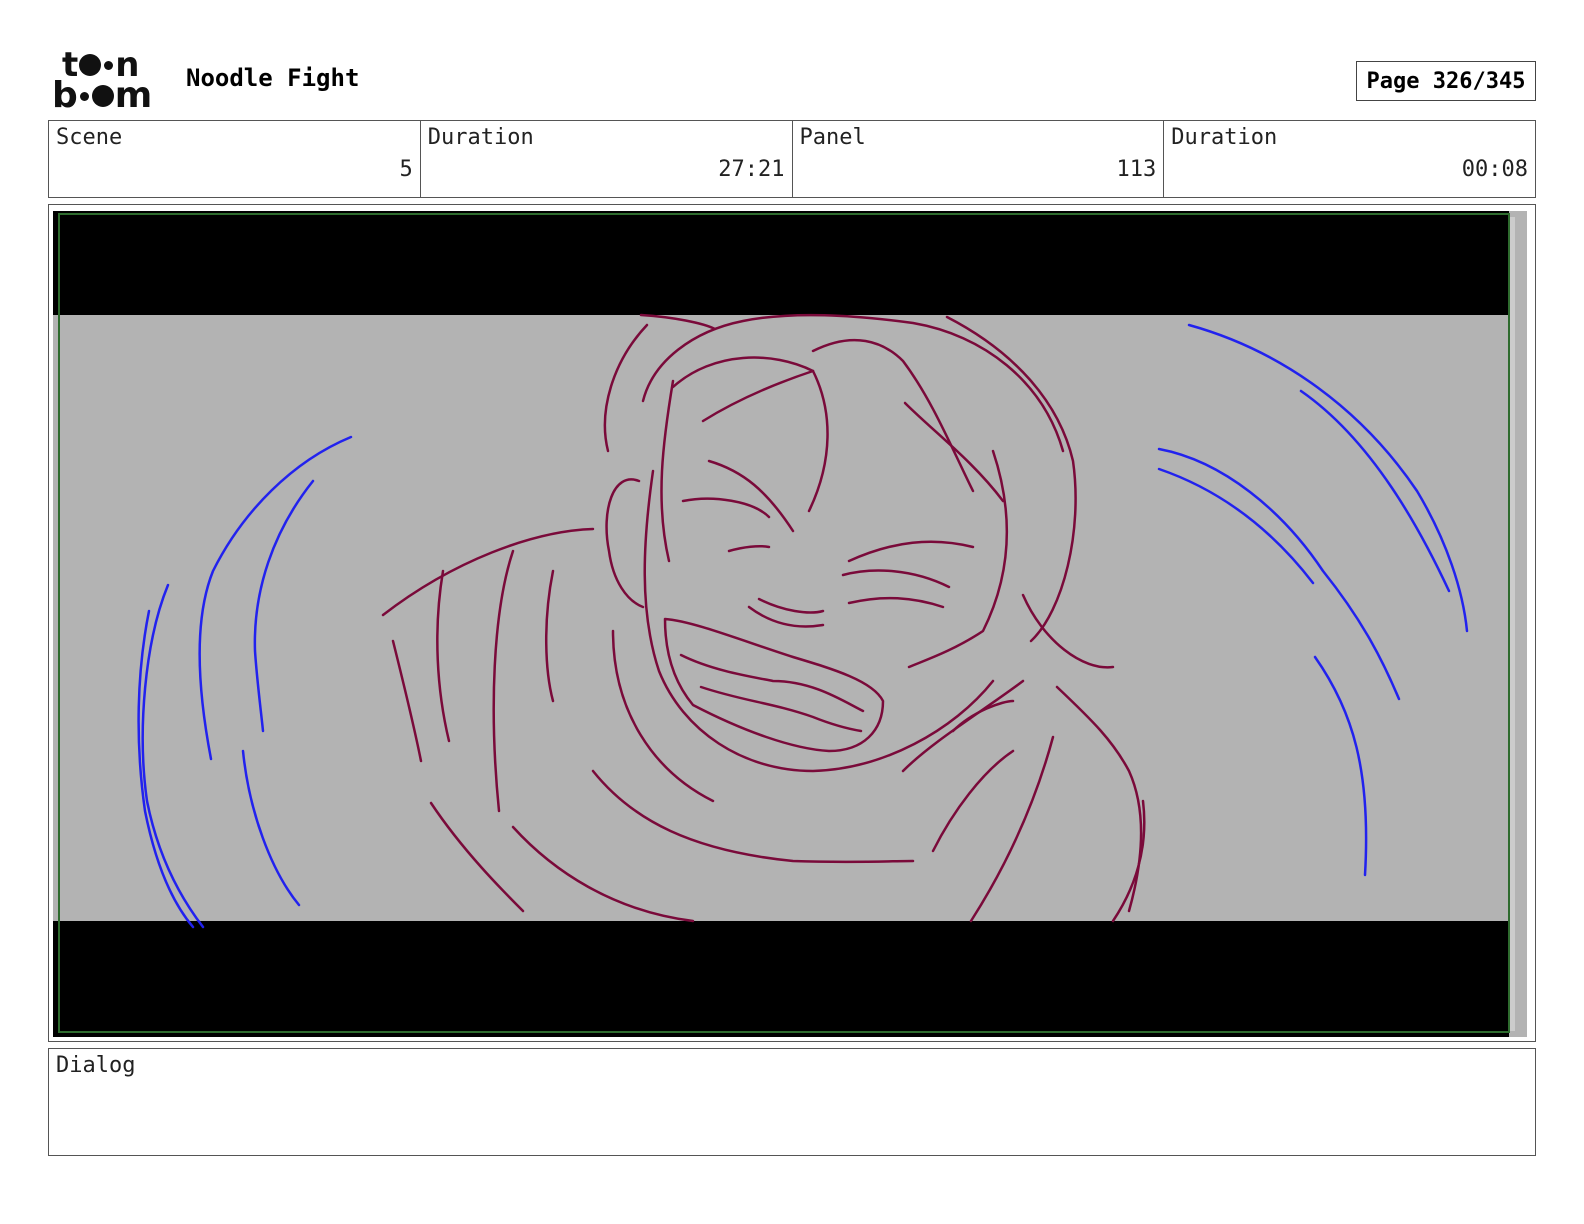  What do you see at coordinates (792, 1102) in the screenshot?
I see `dialog-box: Dialog` at bounding box center [792, 1102].